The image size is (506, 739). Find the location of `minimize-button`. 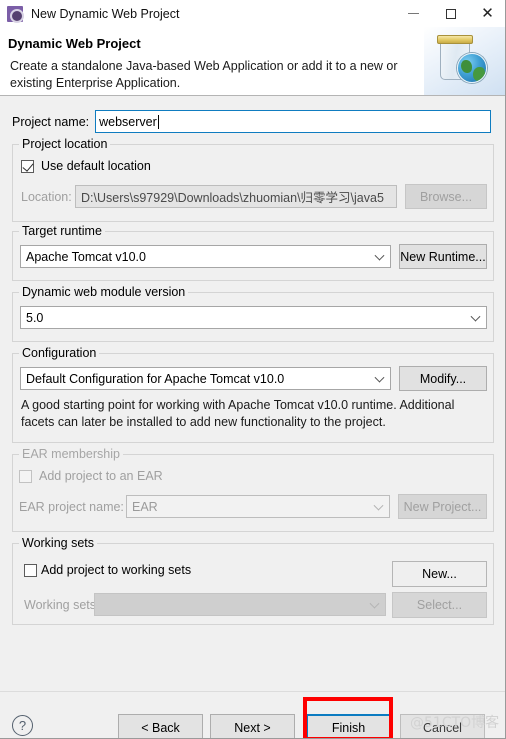

minimize-button is located at coordinates (413, 13).